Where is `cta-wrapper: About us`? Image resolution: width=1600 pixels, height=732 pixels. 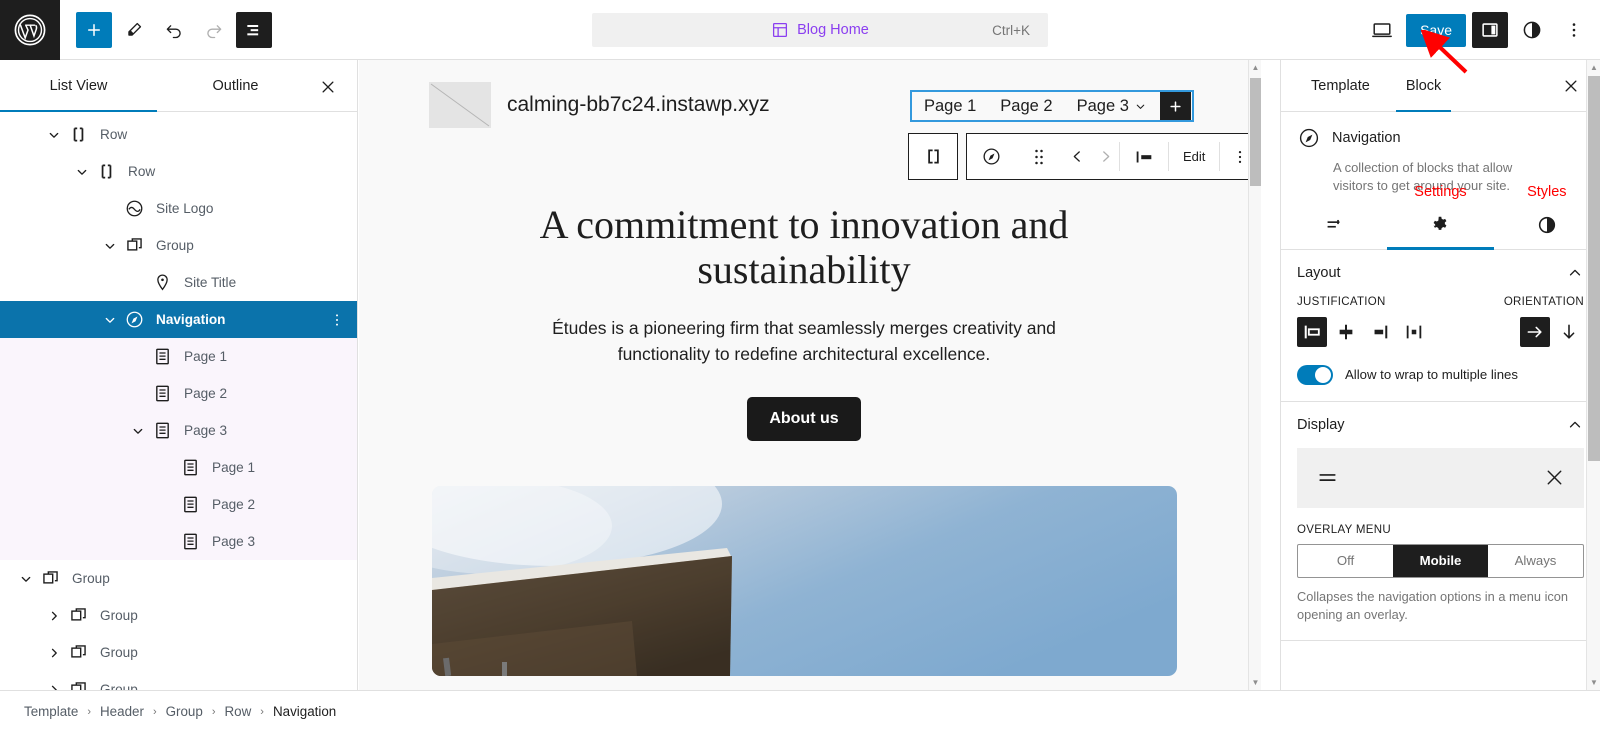
cta-wrapper: About us is located at coordinates (804, 419).